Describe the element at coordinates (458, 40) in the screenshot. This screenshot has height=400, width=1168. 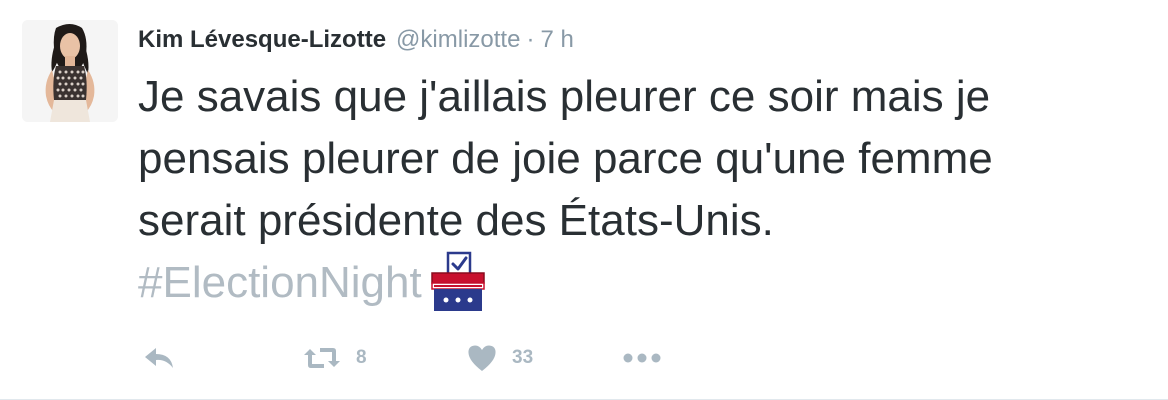
I see `author-handle: @kimlizotte` at that location.